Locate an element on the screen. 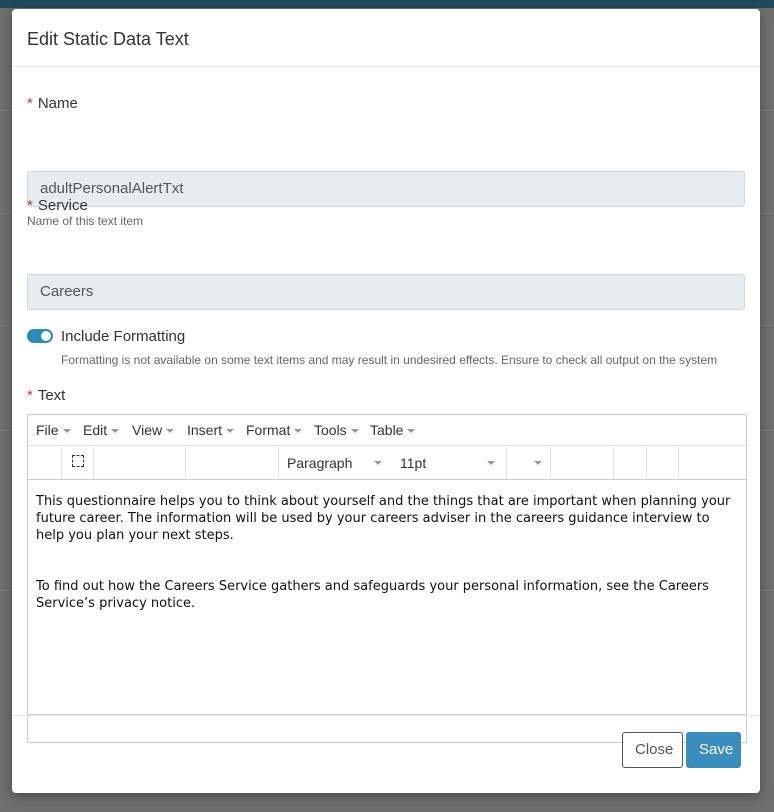  service-field: Careers is located at coordinates (386, 292).